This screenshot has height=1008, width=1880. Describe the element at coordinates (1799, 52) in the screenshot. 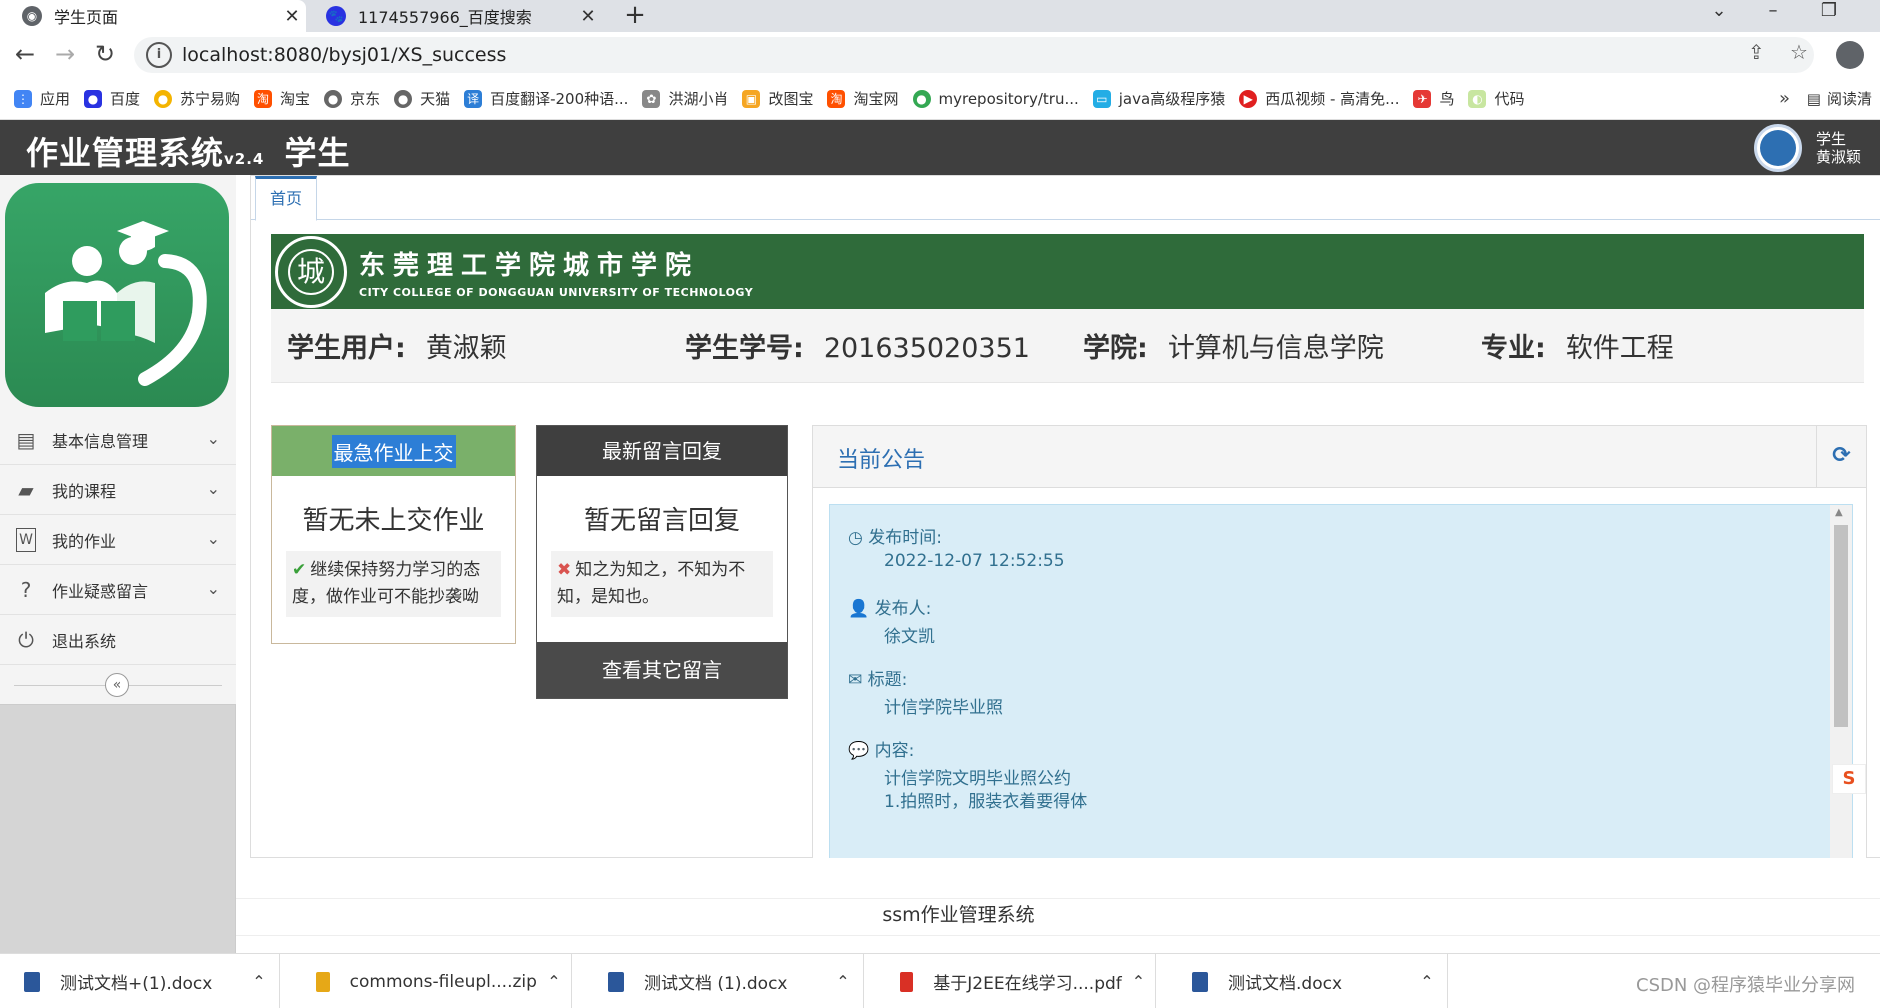

I see `star-icon: ☆` at that location.